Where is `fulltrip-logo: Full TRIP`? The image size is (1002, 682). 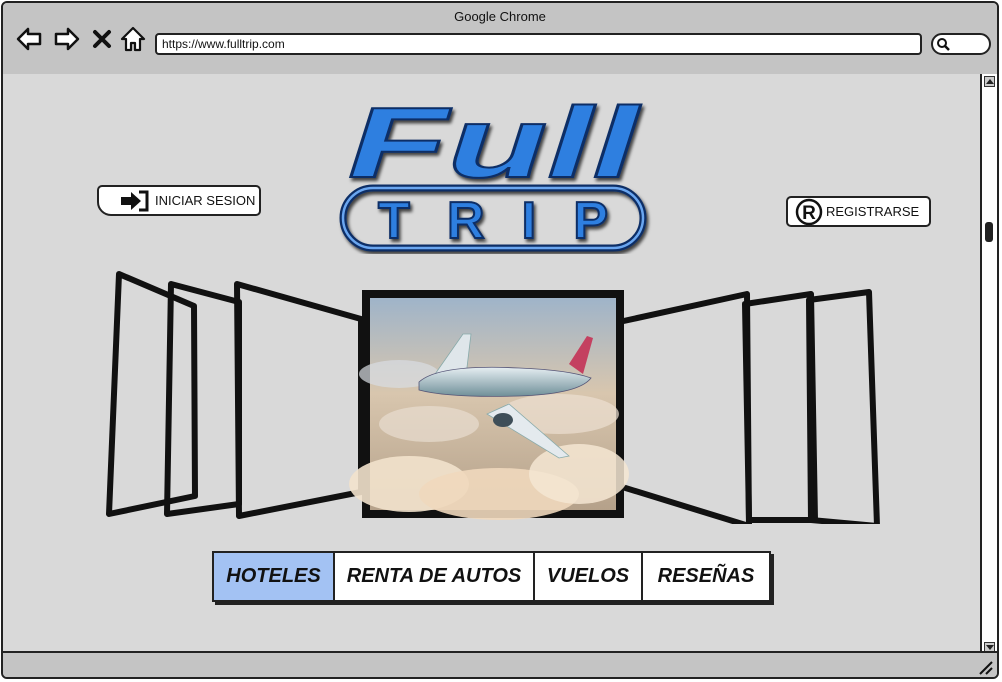
fulltrip-logo: Full TRIP is located at coordinates (493, 173).